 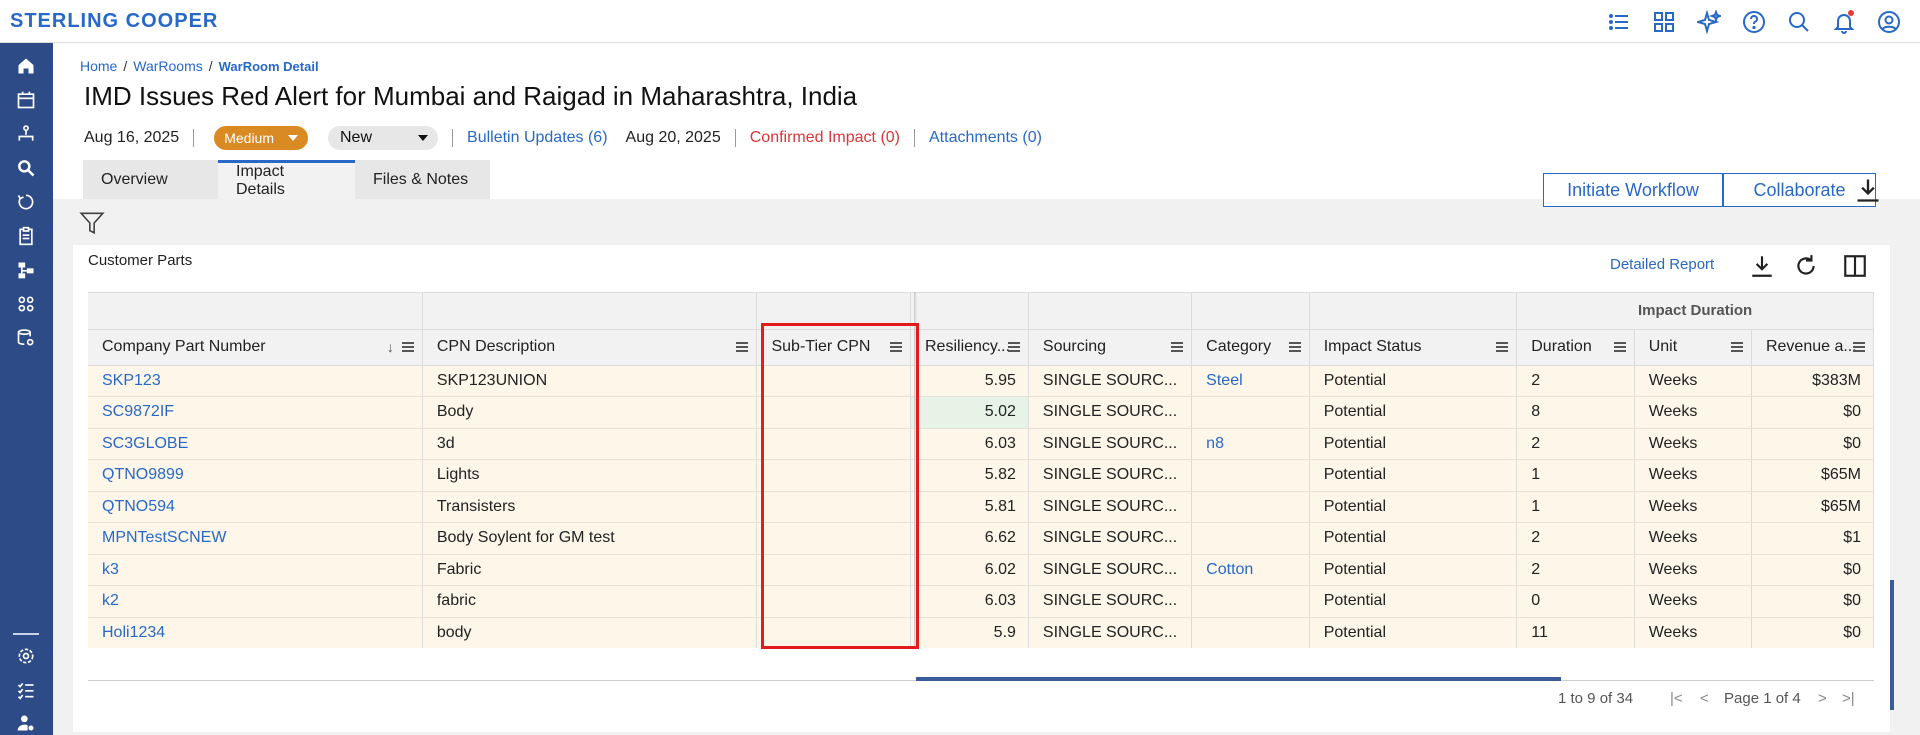 I want to click on detailed-report-link: Detailed Report, so click(x=1662, y=264).